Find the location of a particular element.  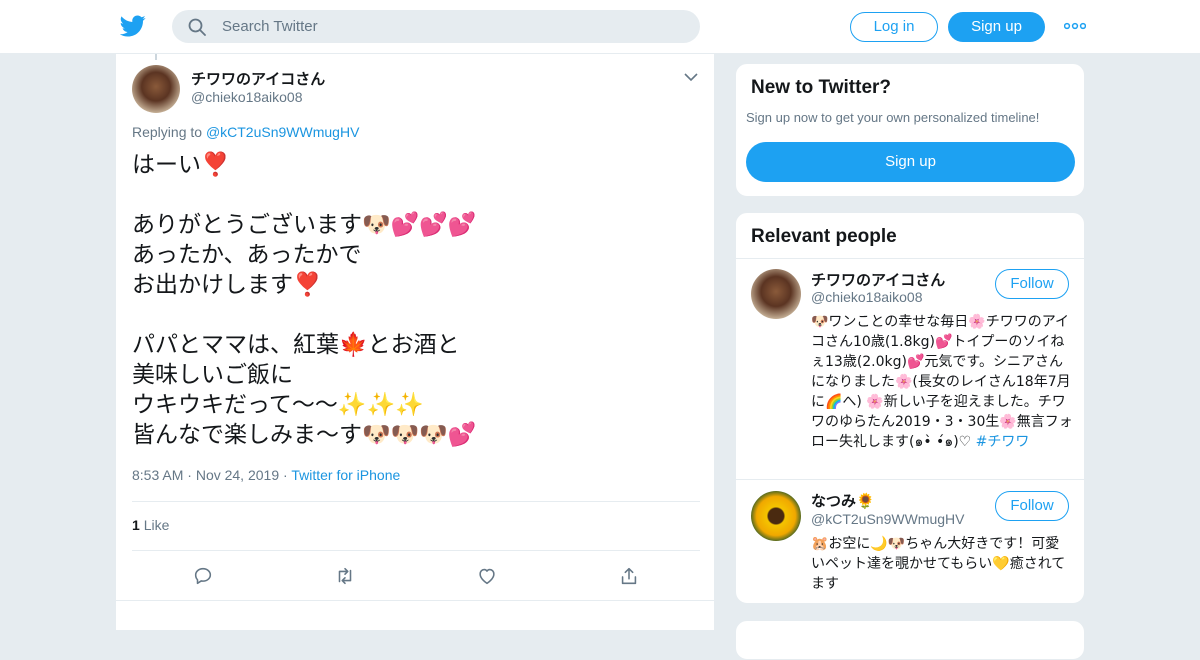

card-title: Relevant people is located at coordinates (824, 236).